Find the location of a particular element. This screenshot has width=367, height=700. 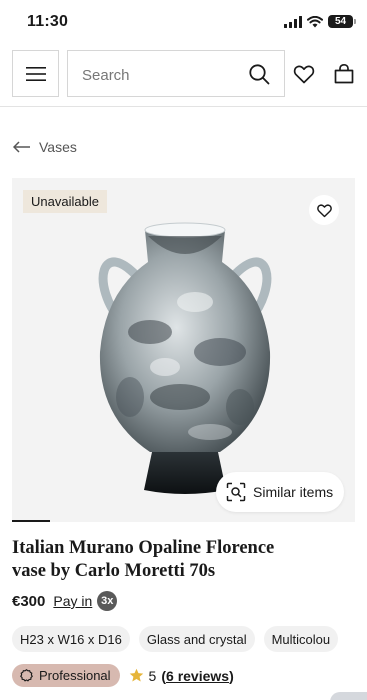

chip-dimensions: H23 x W16 x D16 is located at coordinates (71, 639).